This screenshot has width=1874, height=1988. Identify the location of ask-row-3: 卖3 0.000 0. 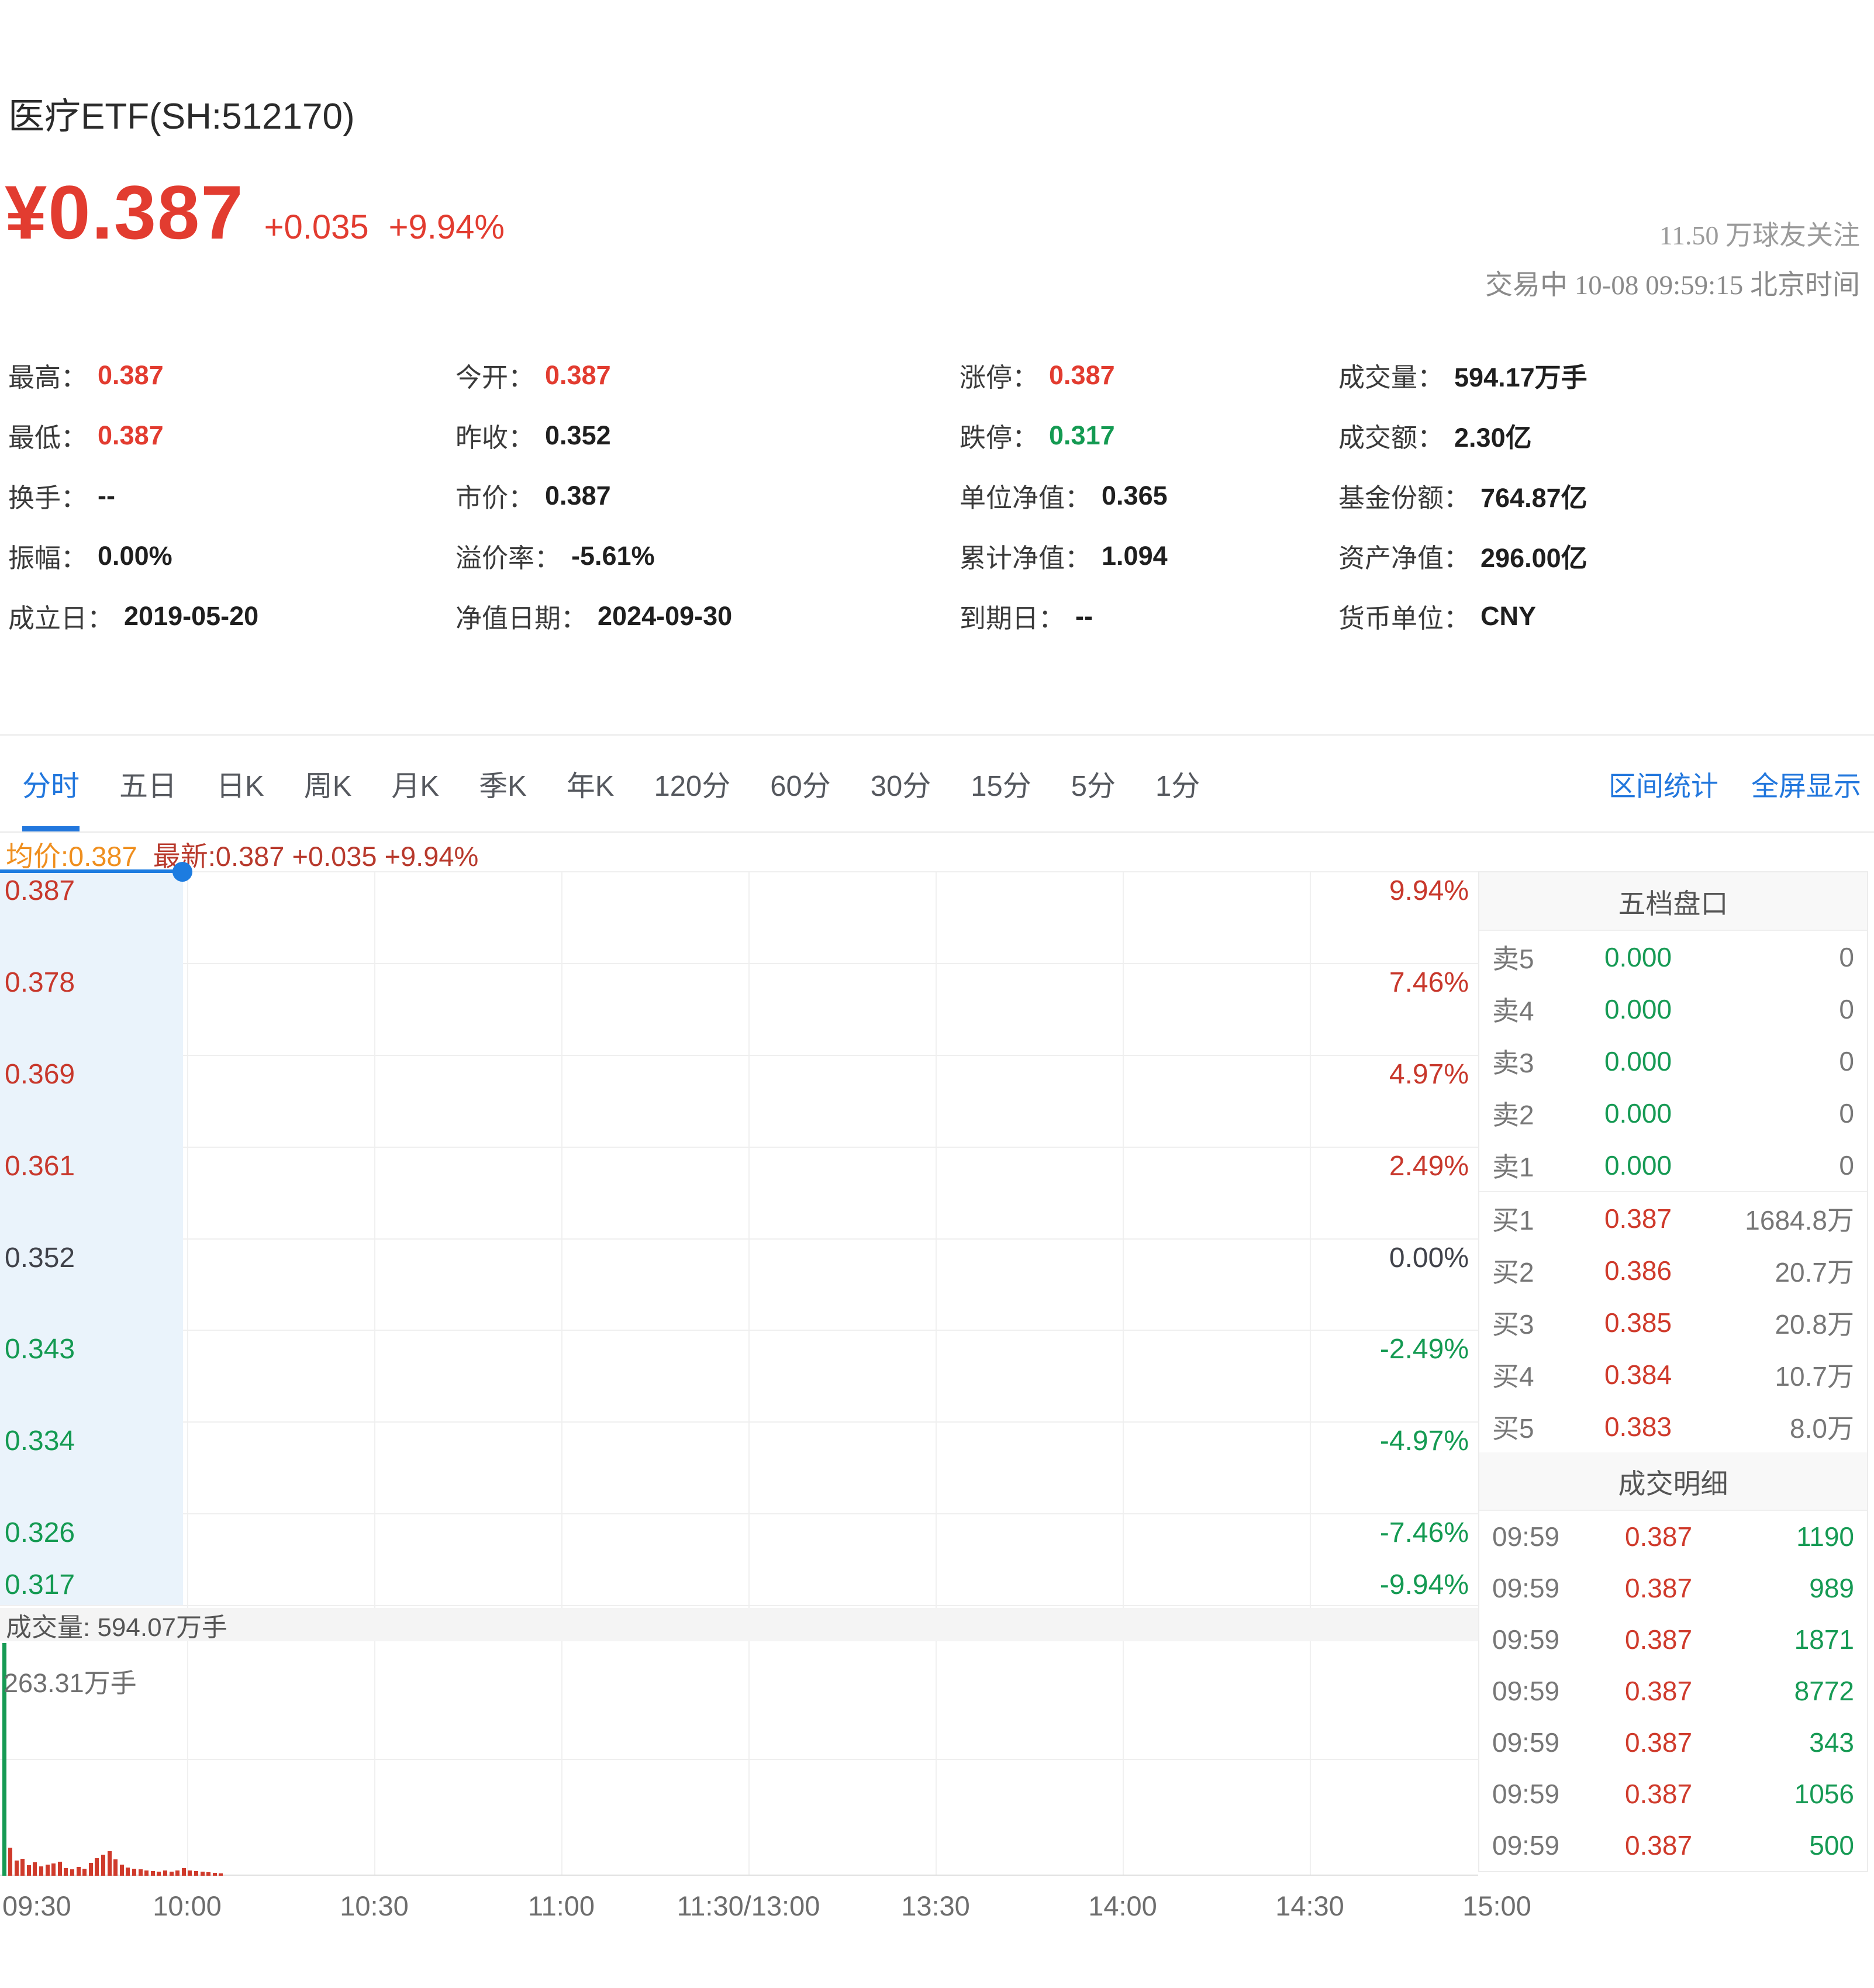
(1673, 1062).